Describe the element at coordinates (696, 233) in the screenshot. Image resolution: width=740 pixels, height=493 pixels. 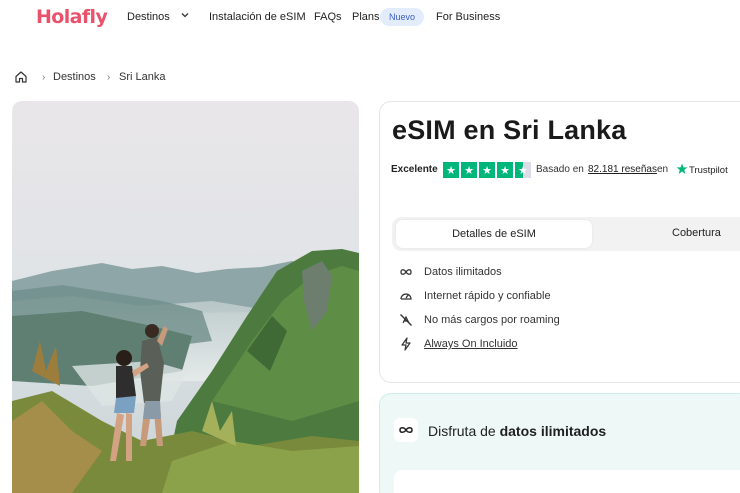
I see `tab-coverage: Cobertura` at that location.